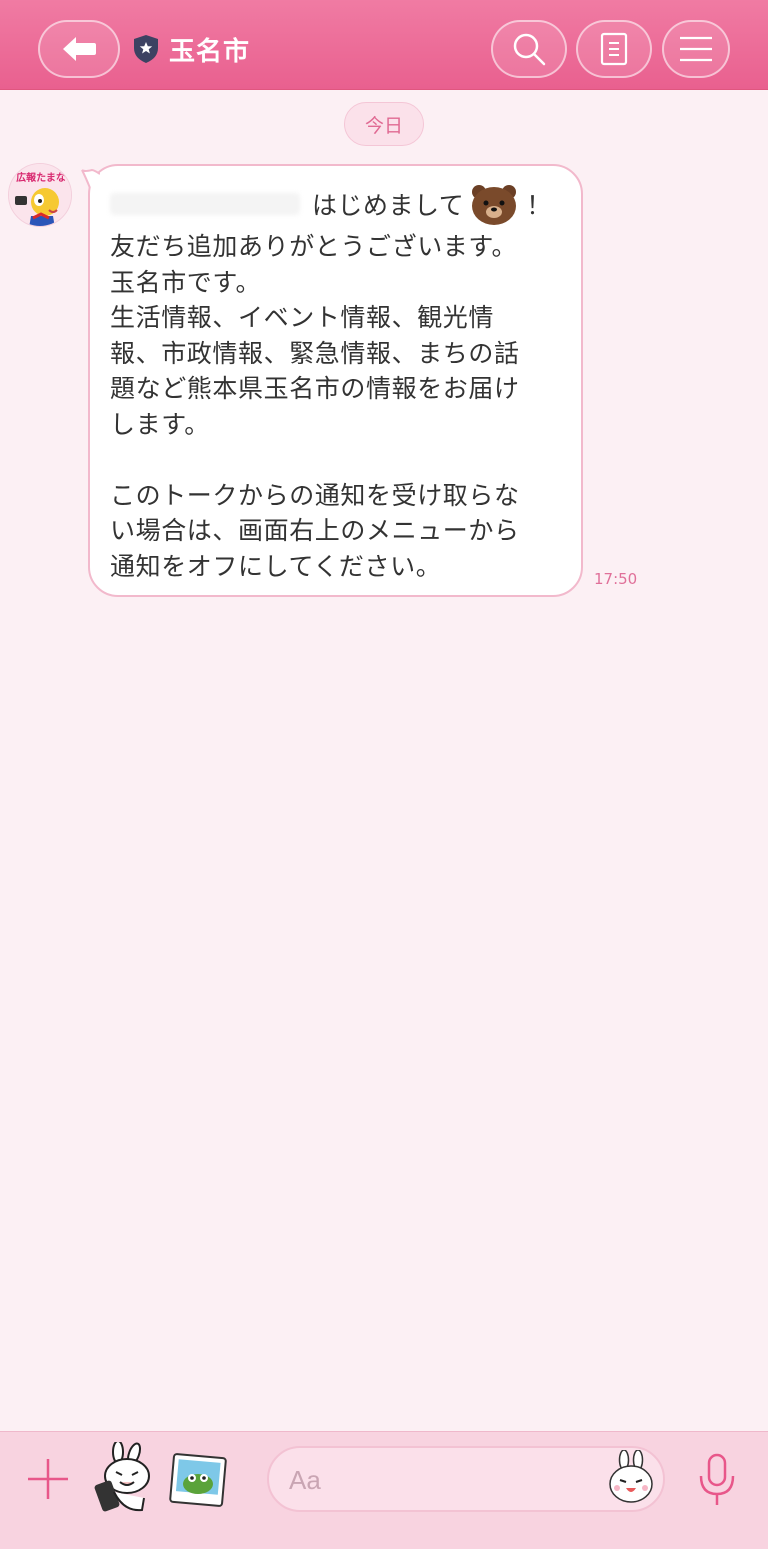 The width and height of the screenshot is (768, 1549). I want to click on avatar-logo-text: 広報たまな, so click(41, 177).